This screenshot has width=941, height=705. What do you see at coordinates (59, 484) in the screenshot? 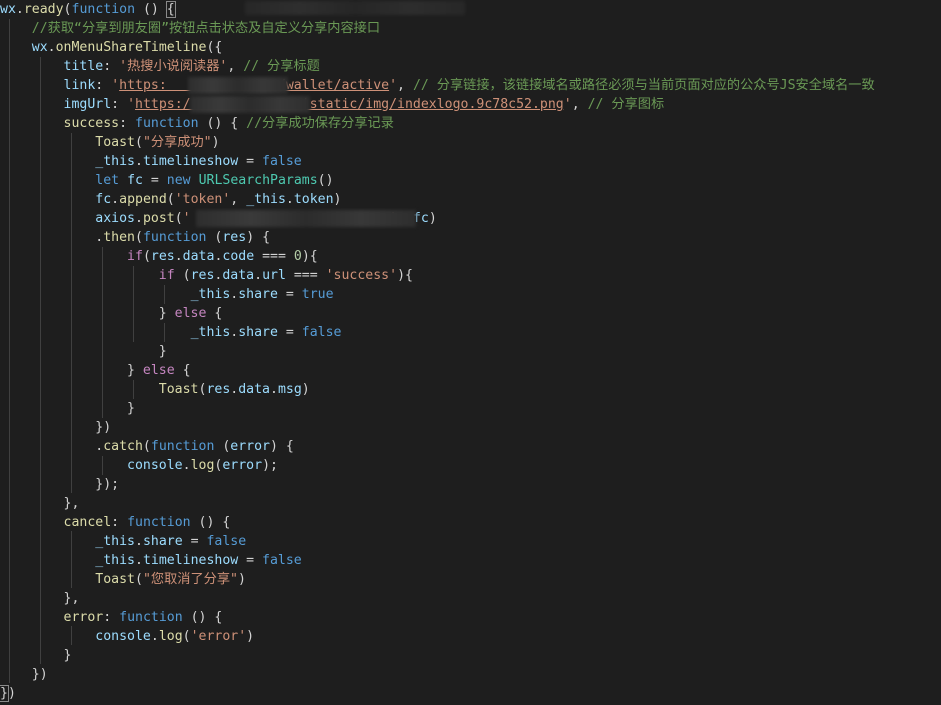
I see `code-line: });` at bounding box center [59, 484].